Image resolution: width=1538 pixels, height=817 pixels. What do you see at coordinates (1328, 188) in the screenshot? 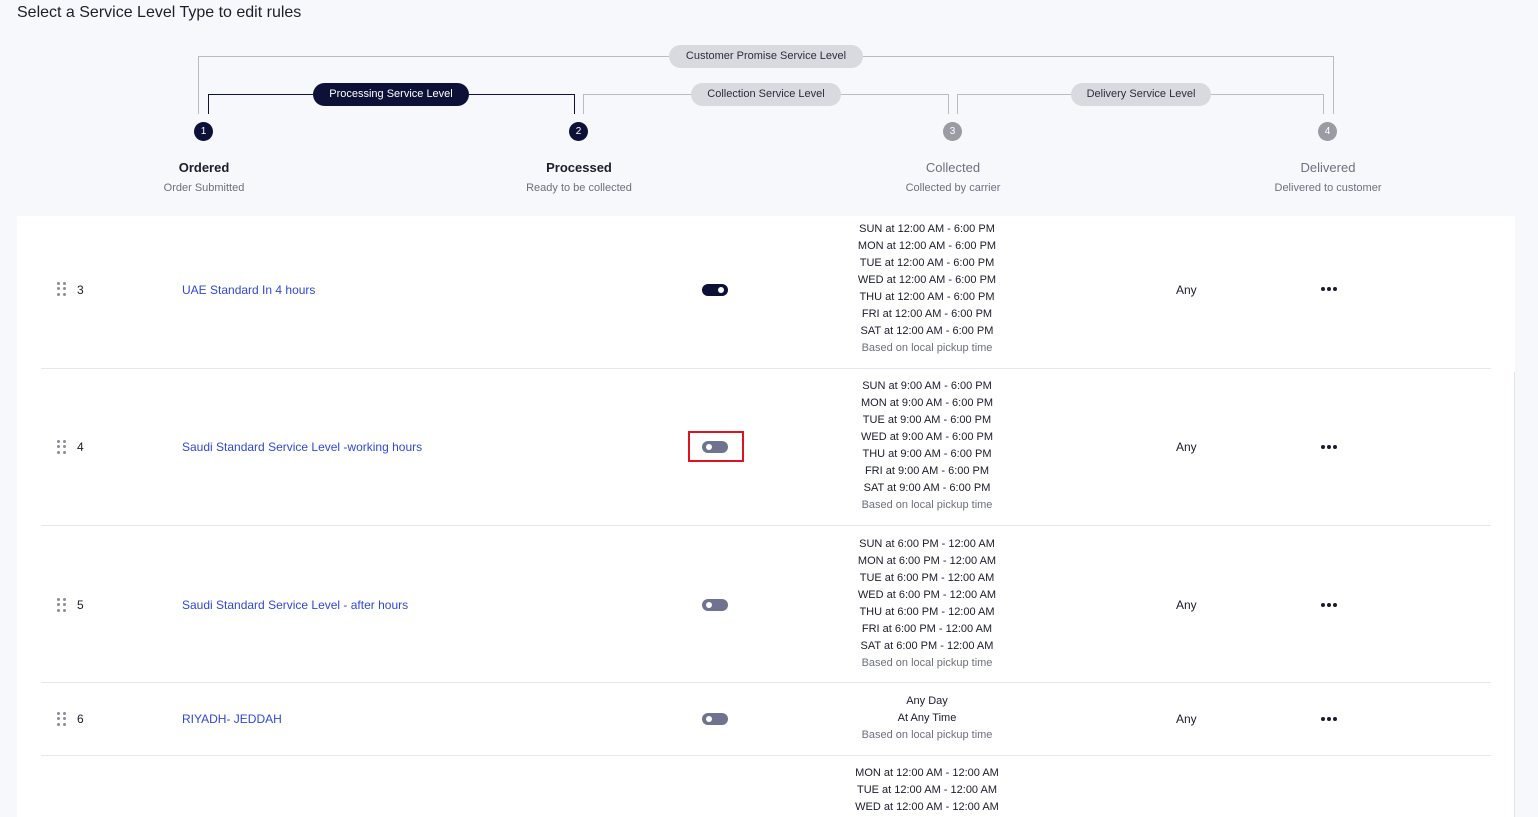
I see `step-delivered-sub: Delivered to customer` at bounding box center [1328, 188].